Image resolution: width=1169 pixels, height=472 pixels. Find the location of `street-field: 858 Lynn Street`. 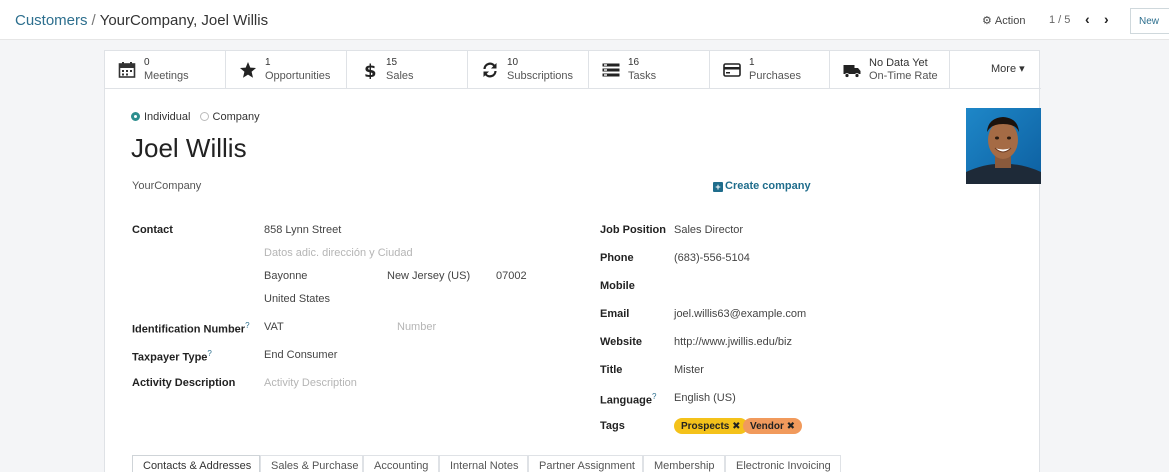

street-field: 858 Lynn Street is located at coordinates (302, 230).